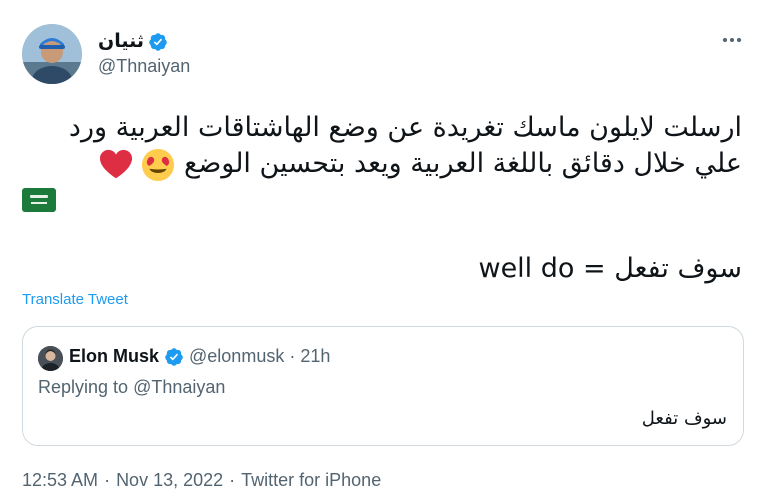 The width and height of the screenshot is (768, 500). What do you see at coordinates (315, 356) in the screenshot?
I see `quoted-timestamp: 21h` at bounding box center [315, 356].